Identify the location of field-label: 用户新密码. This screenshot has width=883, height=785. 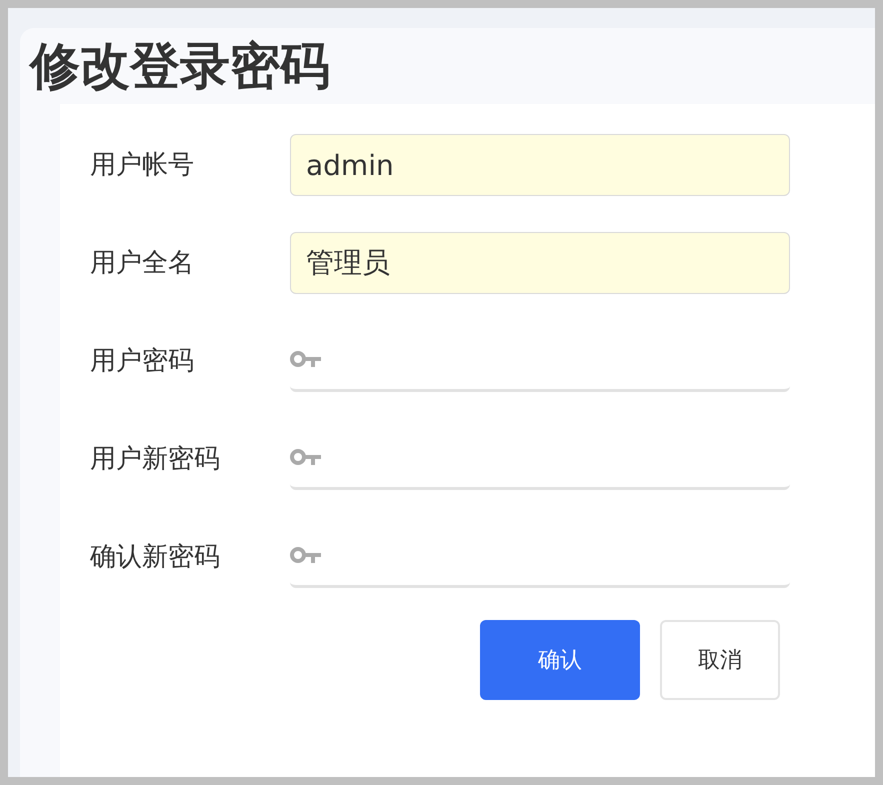
(155, 459).